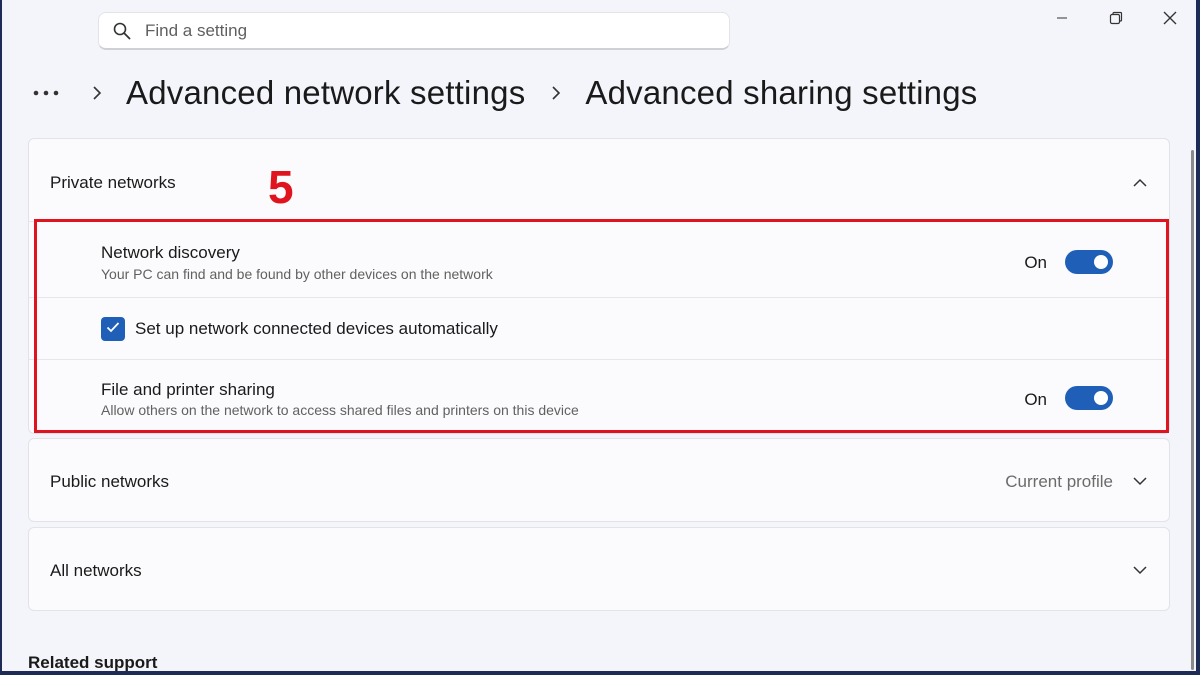 Image resolution: width=1200 pixels, height=675 pixels. I want to click on restore-button, so click(1116, 20).